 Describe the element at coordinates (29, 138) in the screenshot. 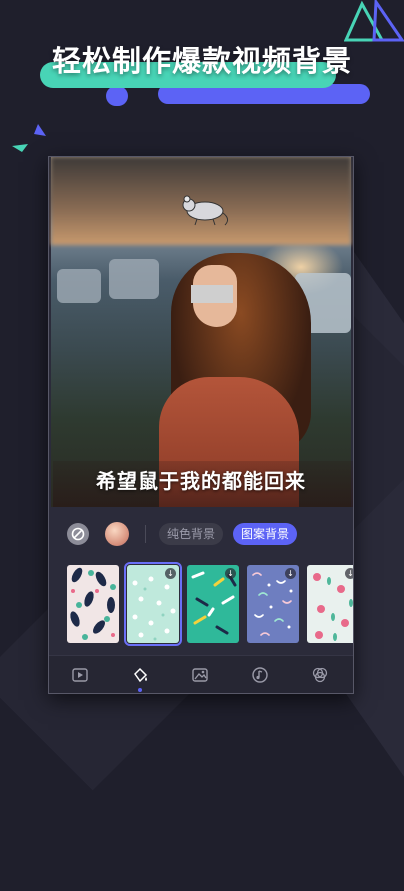

I see `small-triangle-icon` at that location.